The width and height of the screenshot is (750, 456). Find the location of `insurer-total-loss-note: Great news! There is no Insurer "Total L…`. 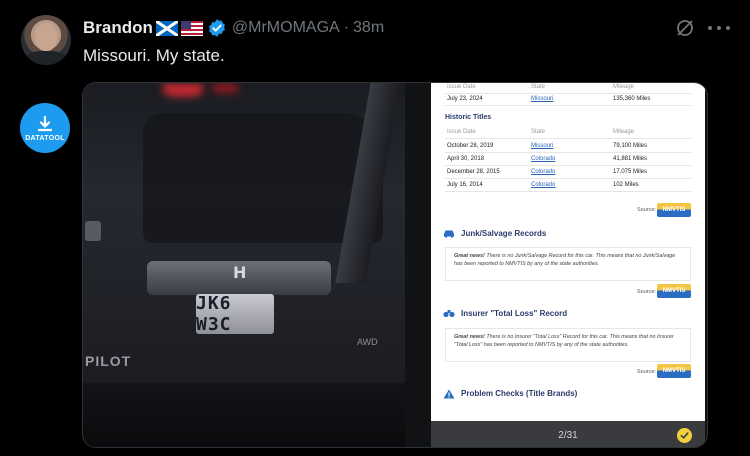

insurer-total-loss-note: Great news! There is no Insurer "Total L… is located at coordinates (568, 345).